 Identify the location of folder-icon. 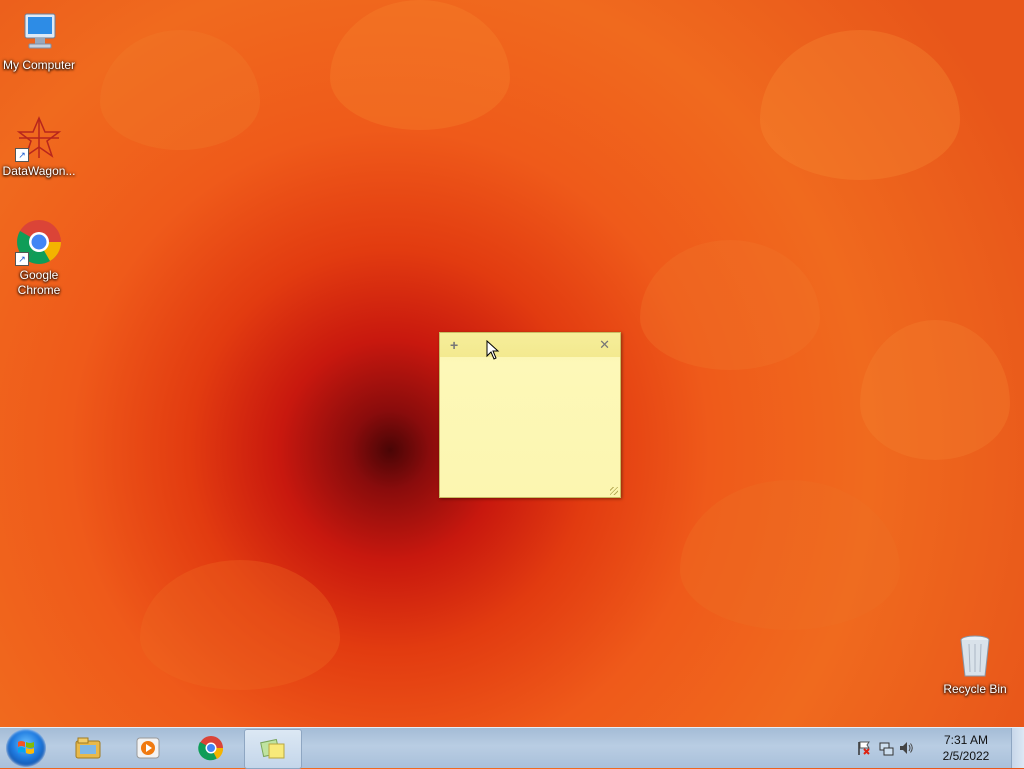
(88, 748).